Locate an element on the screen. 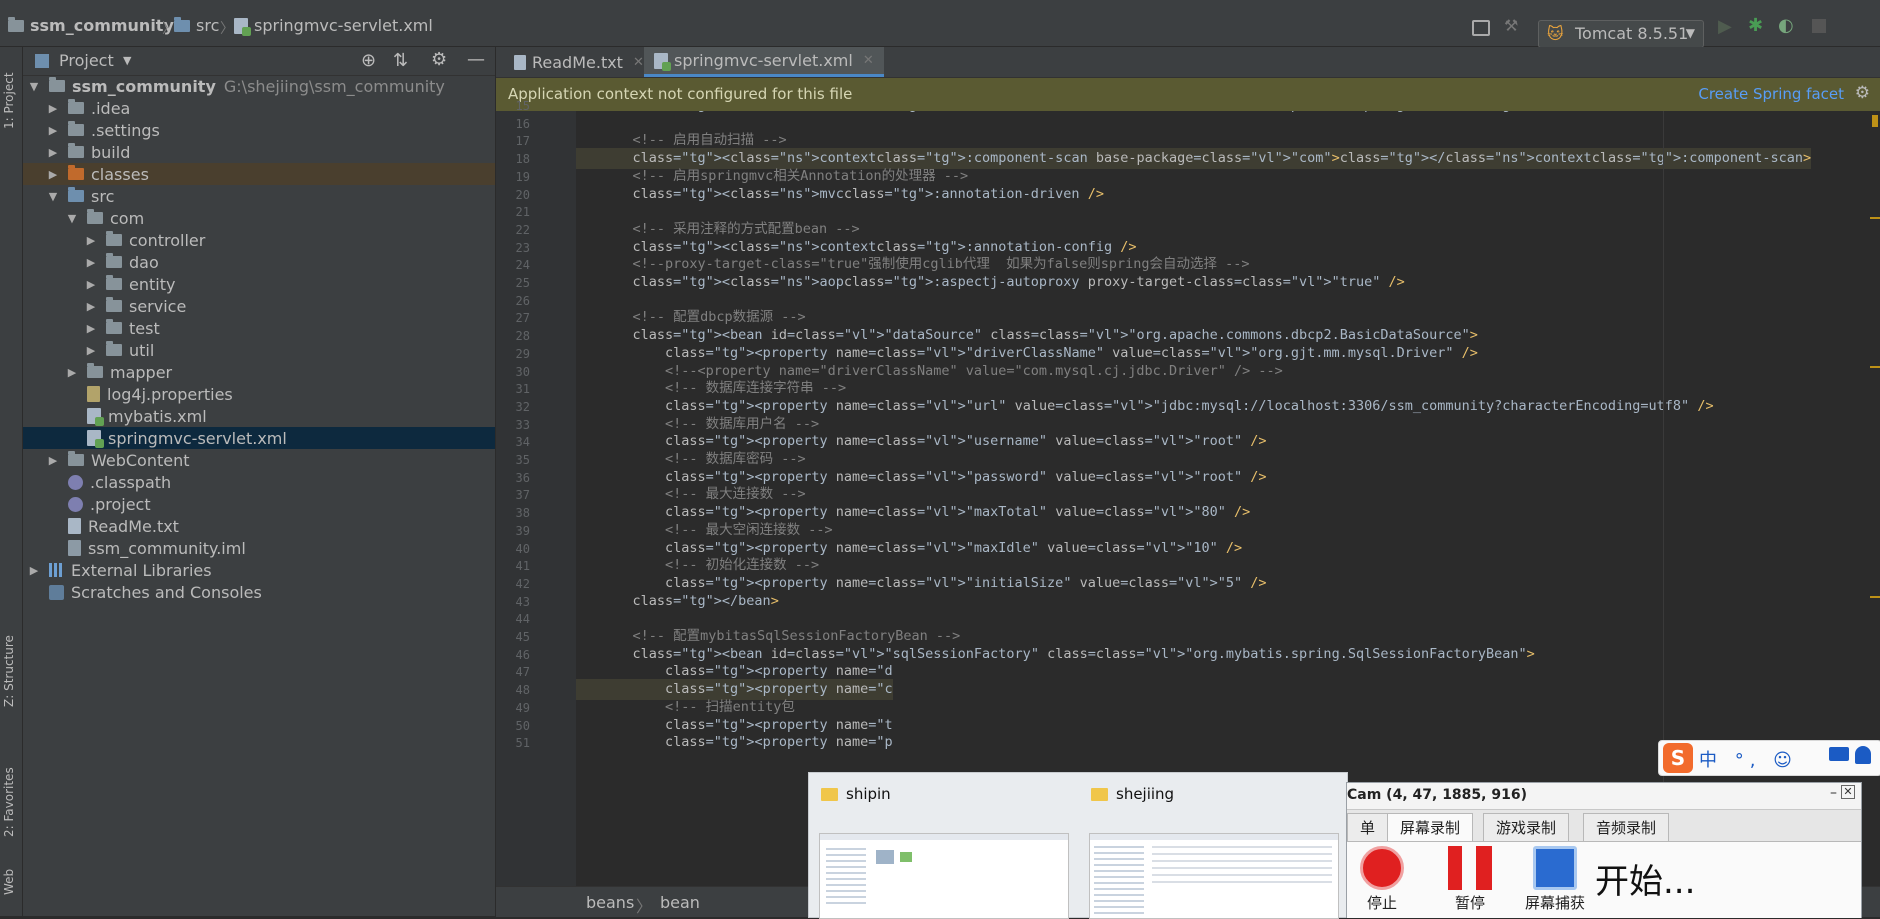 This screenshot has width=1880, height=919. tree-item: log4j.properties is located at coordinates (259, 394).